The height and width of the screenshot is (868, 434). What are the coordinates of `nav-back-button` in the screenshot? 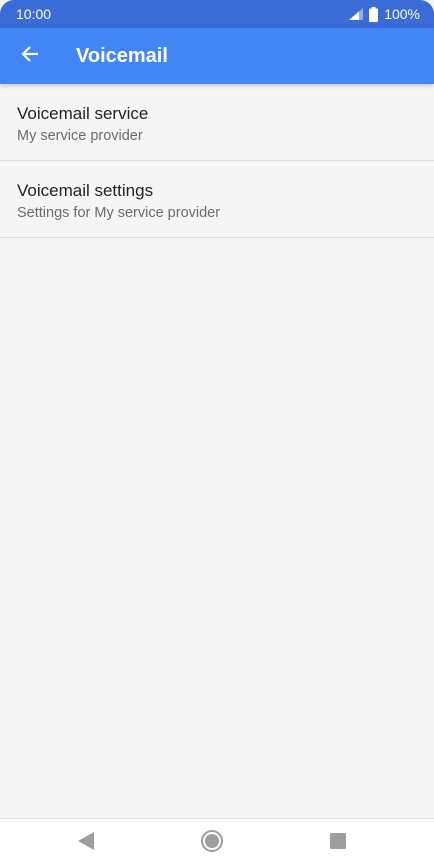 It's located at (86, 843).